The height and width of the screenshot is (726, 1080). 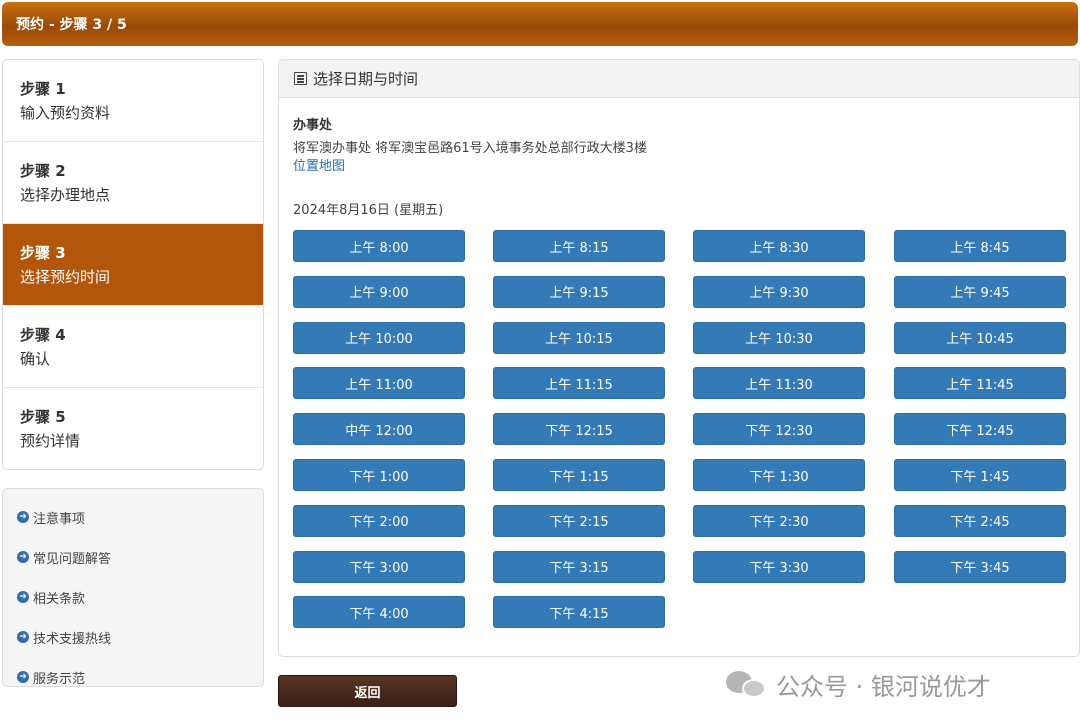 I want to click on time-slot-button: 上午 9:45, so click(x=980, y=291).